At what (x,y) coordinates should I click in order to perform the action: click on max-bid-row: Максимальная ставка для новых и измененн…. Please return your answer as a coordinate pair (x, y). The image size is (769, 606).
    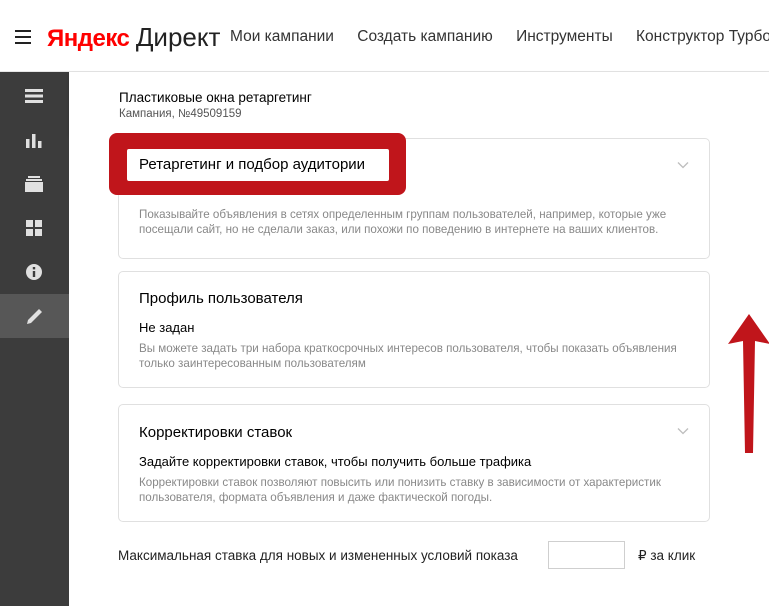
    Looking at the image, I should click on (428, 554).